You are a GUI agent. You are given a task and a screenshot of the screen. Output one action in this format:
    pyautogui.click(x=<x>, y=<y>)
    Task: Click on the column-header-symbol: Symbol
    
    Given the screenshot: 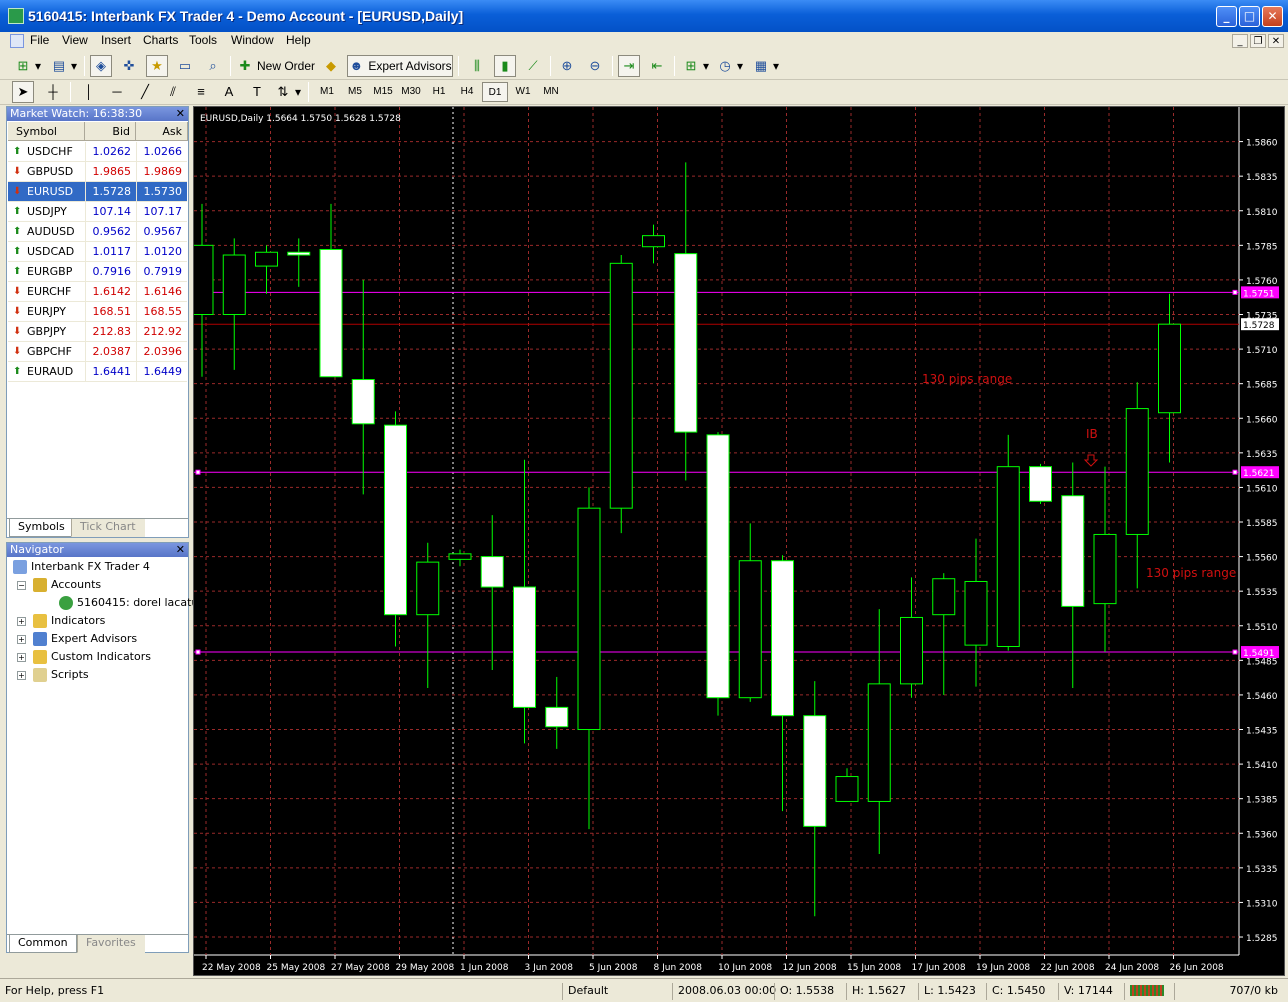 What is the action you would take?
    pyautogui.click(x=46, y=131)
    